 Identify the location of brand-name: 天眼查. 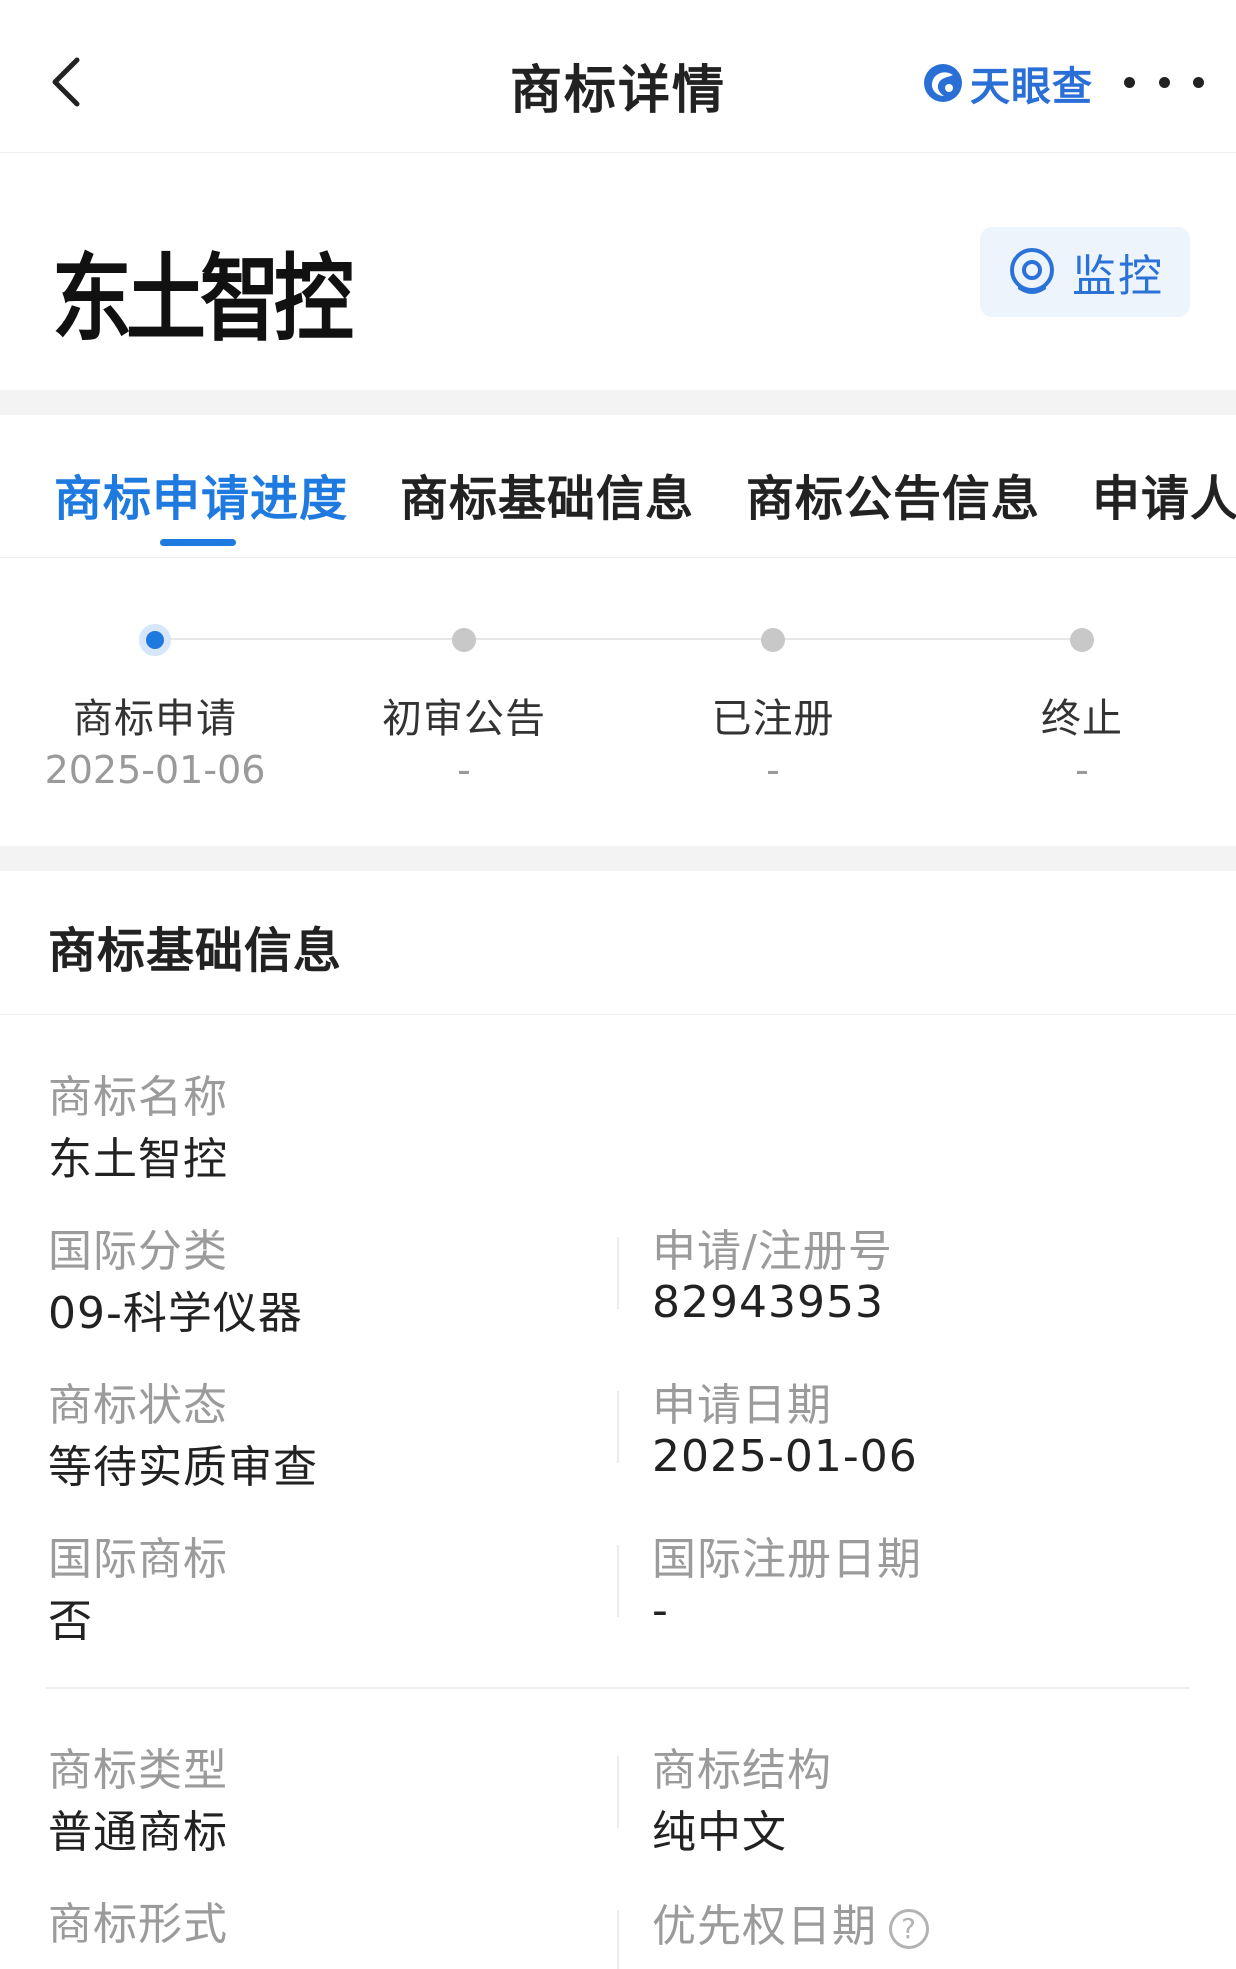
(1031, 87).